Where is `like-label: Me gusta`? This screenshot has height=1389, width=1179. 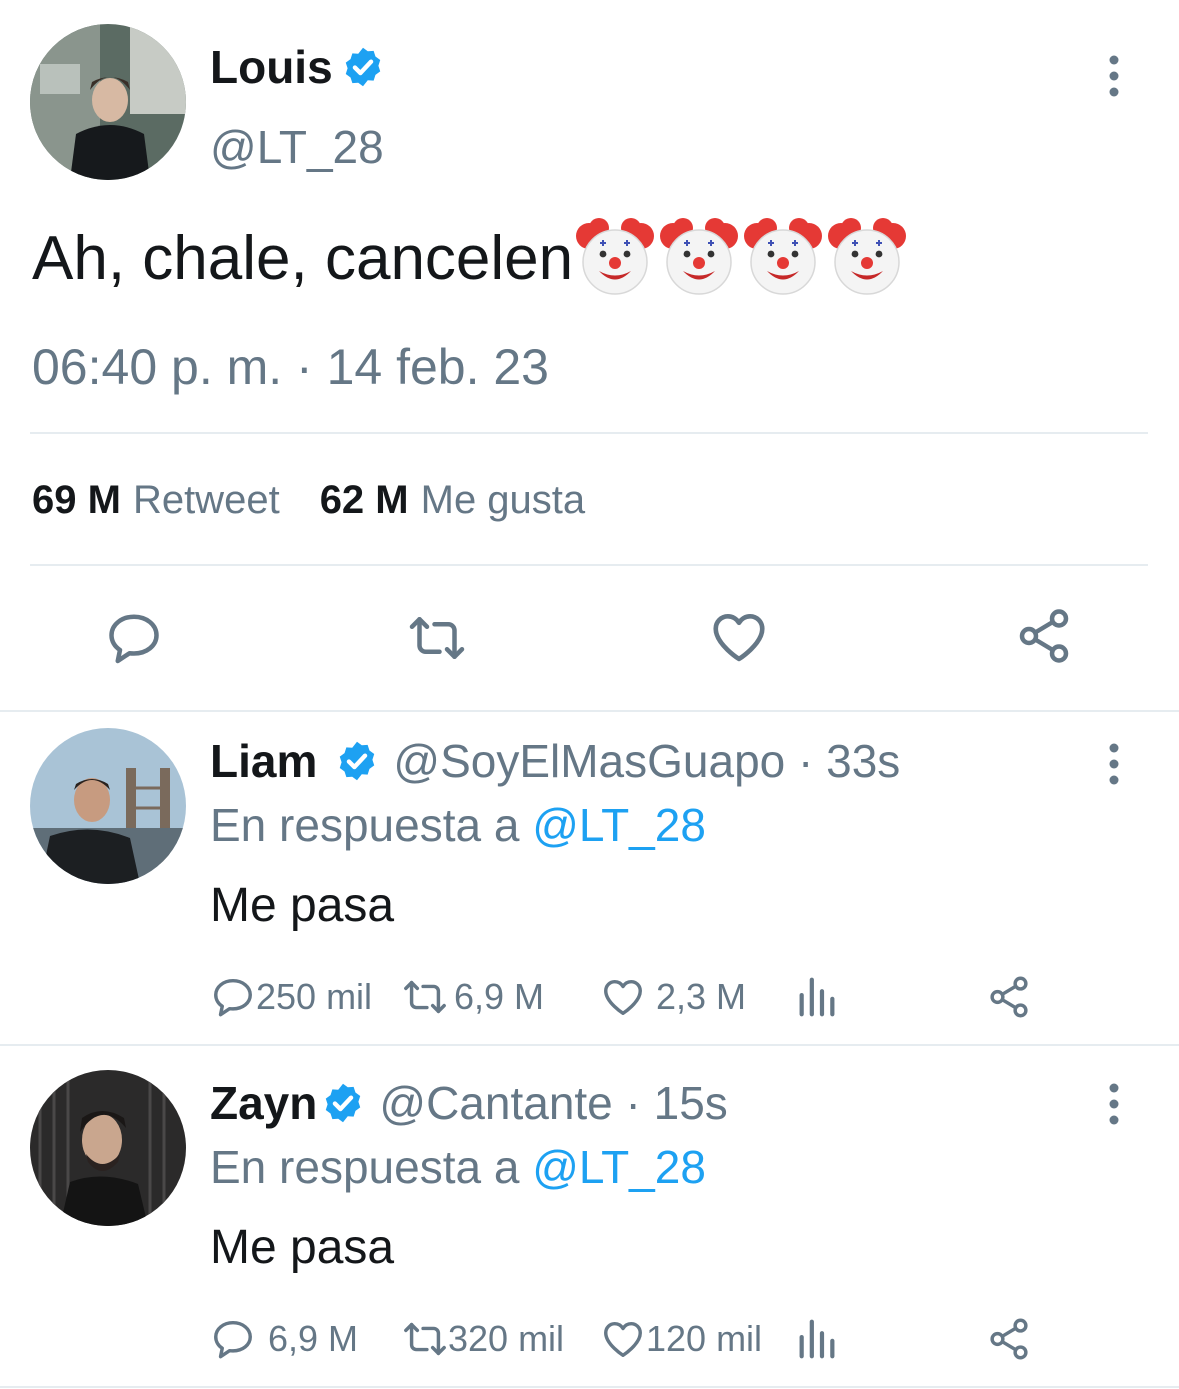
like-label: Me gusta is located at coordinates (503, 500).